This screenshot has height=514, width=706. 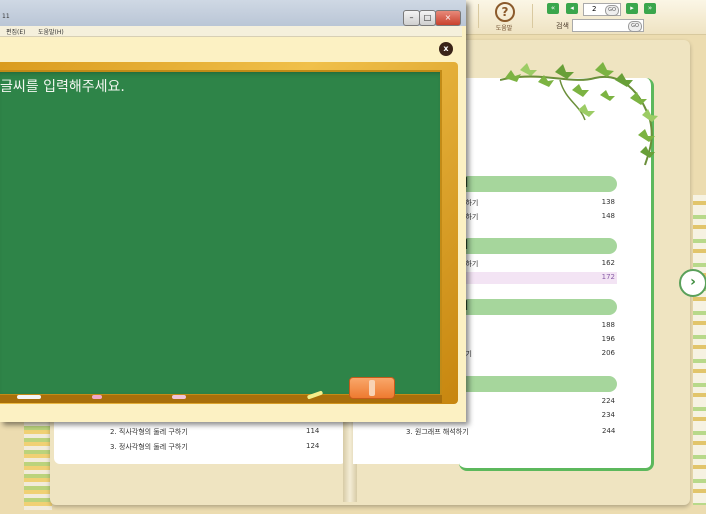 I want to click on help-button: ? 도움말, so click(x=504, y=16).